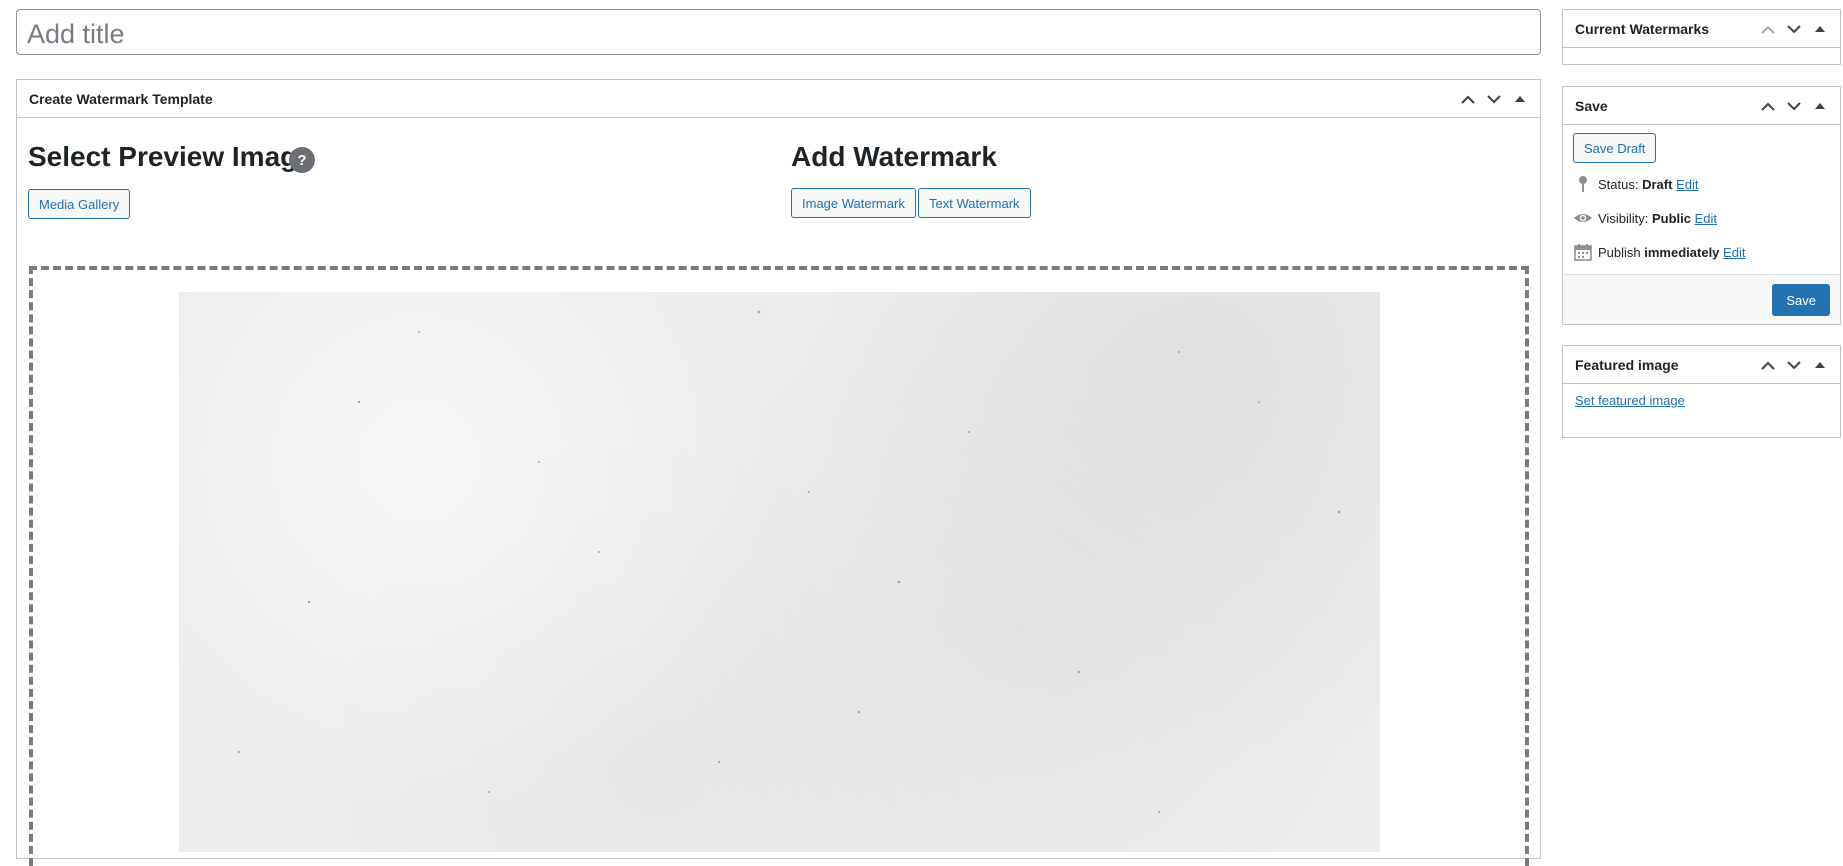  I want to click on current-watermarks-box: Current Watermarks, so click(1701, 37).